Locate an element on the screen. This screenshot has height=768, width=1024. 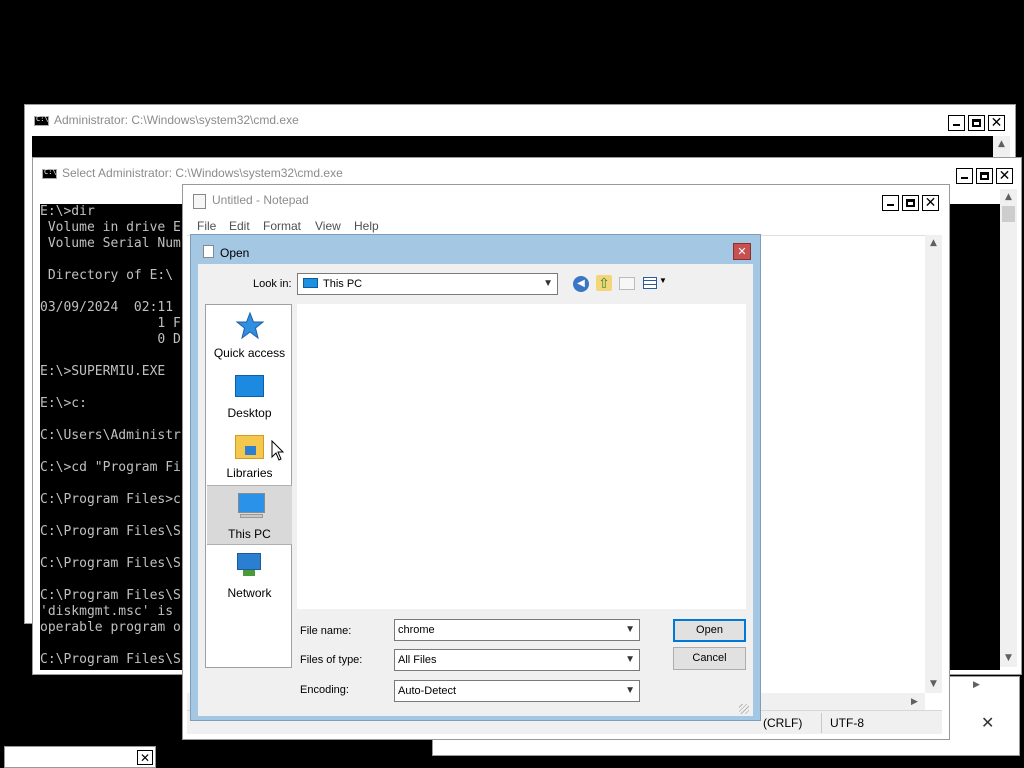
encoding-value: Auto-Detect is located at coordinates (427, 691).